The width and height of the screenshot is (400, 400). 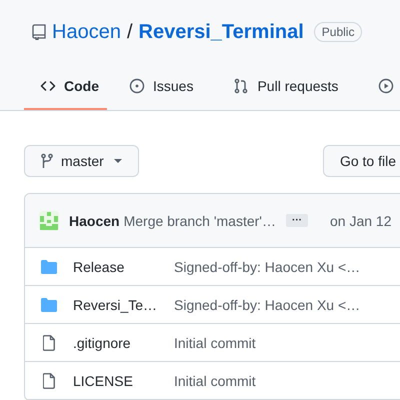 I want to click on repo-name-link: Reversi_Terminal, so click(x=221, y=32).